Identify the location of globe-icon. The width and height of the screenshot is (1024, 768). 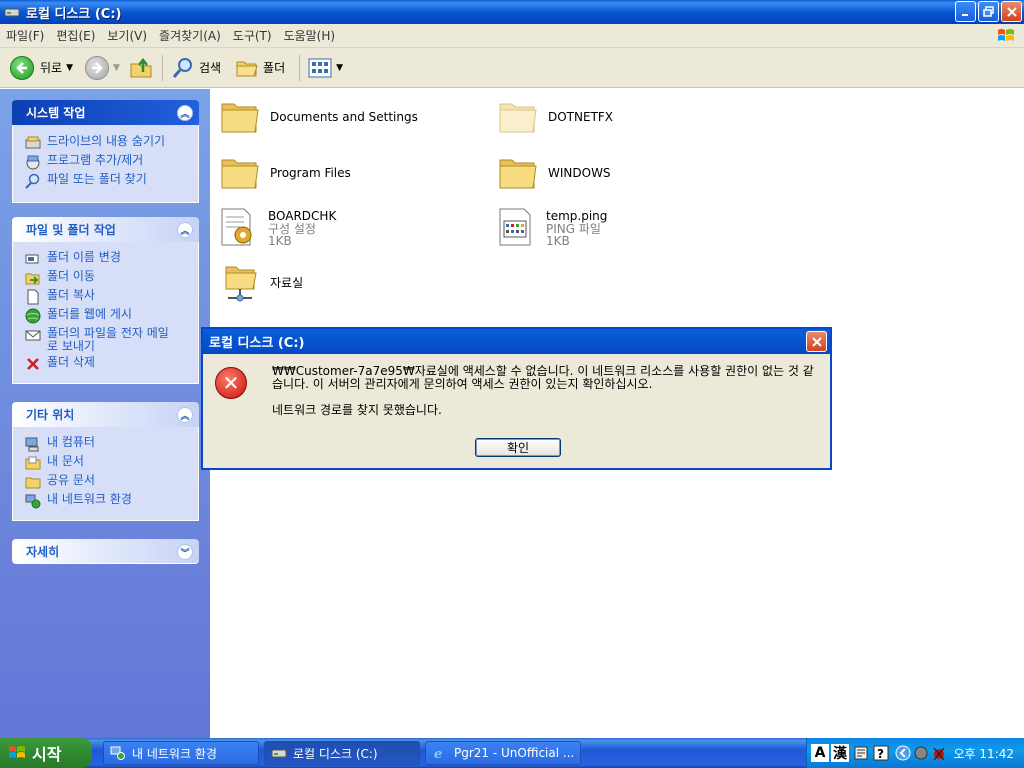
(33, 316).